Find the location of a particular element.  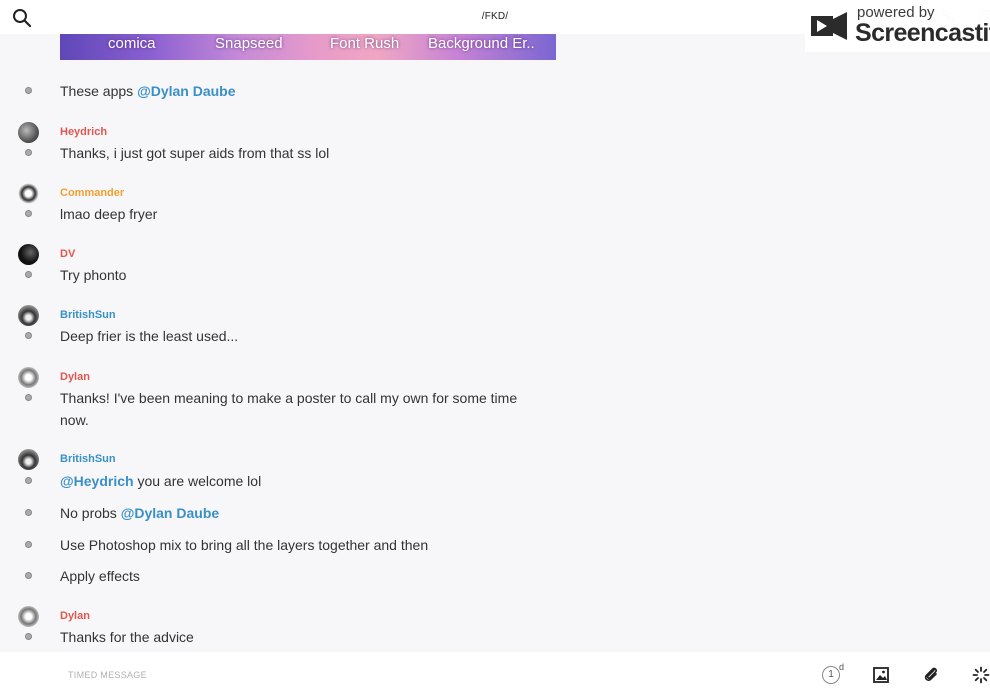

mention-link: @Heydrich is located at coordinates (97, 481).